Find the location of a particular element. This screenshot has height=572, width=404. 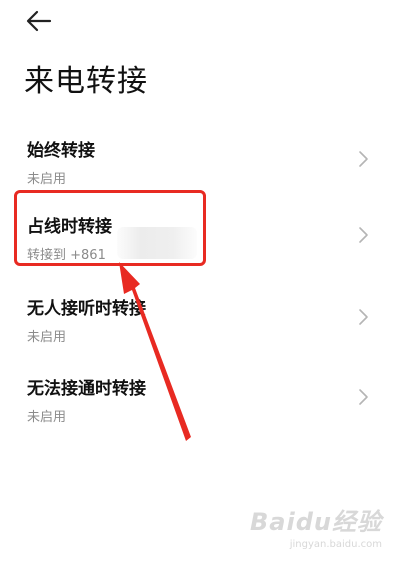

watermark-logo: Baidu经验 is located at coordinates (316, 522).